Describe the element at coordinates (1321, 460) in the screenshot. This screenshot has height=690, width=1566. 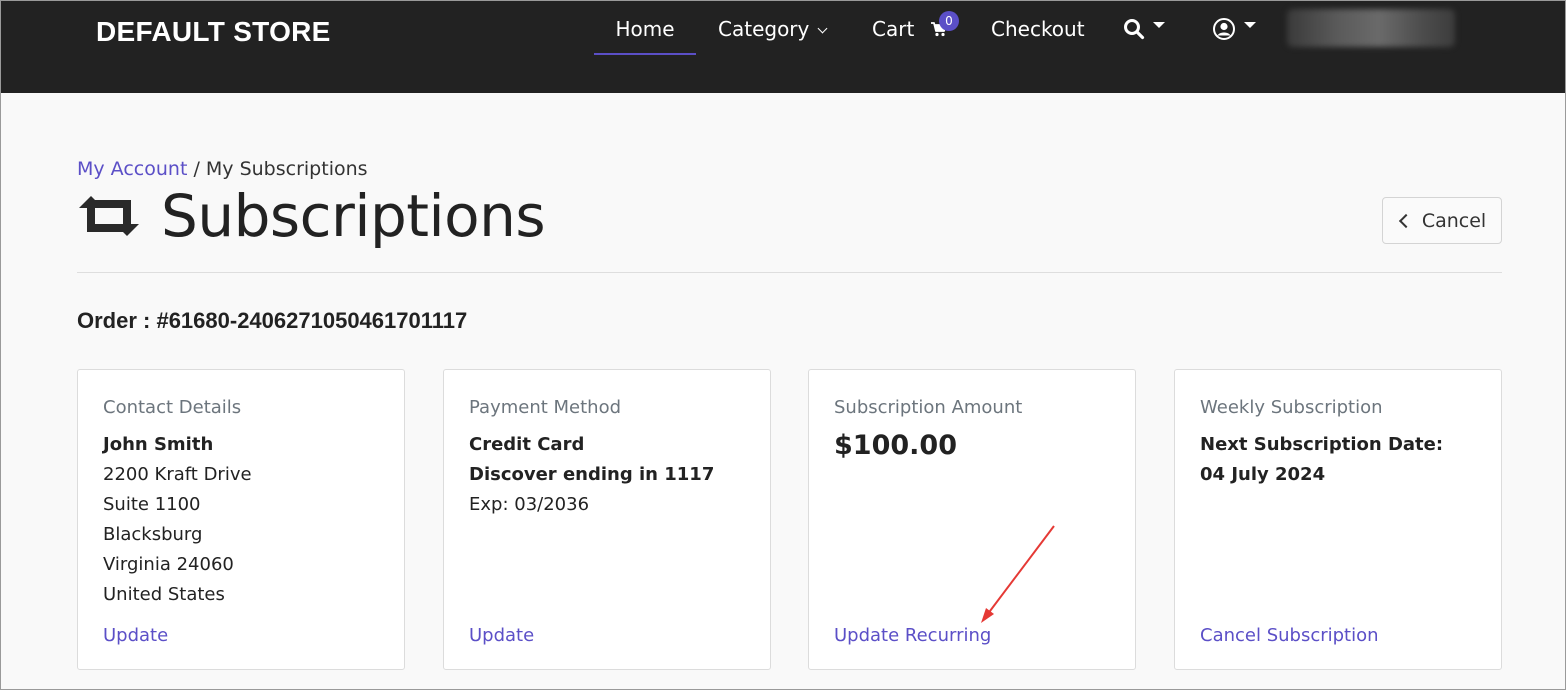
I see `next-subscription-info: Next Subscription Date: 04 July 2024` at that location.